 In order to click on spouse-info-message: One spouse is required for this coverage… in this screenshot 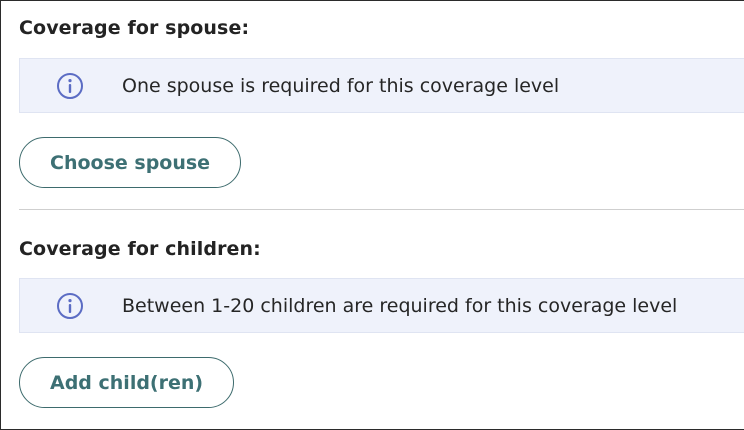, I will do `click(341, 85)`.